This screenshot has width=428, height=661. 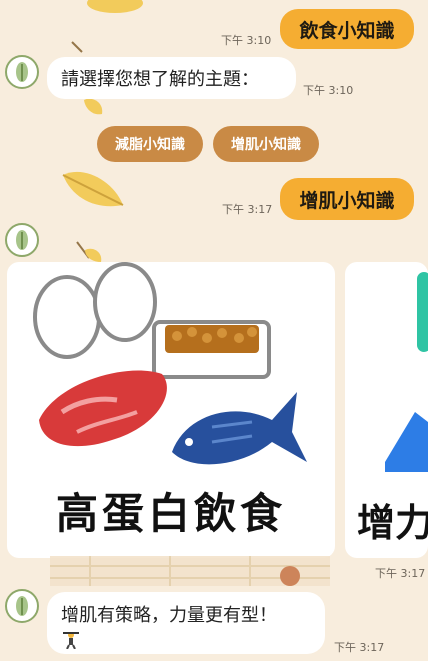 I want to click on incoming-message: 請選擇您想了解的主題：, so click(x=171, y=78).